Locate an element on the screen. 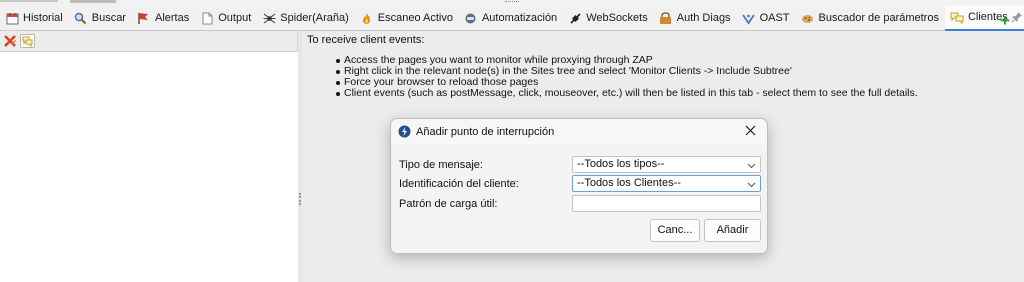  client-options-button is located at coordinates (27, 41).